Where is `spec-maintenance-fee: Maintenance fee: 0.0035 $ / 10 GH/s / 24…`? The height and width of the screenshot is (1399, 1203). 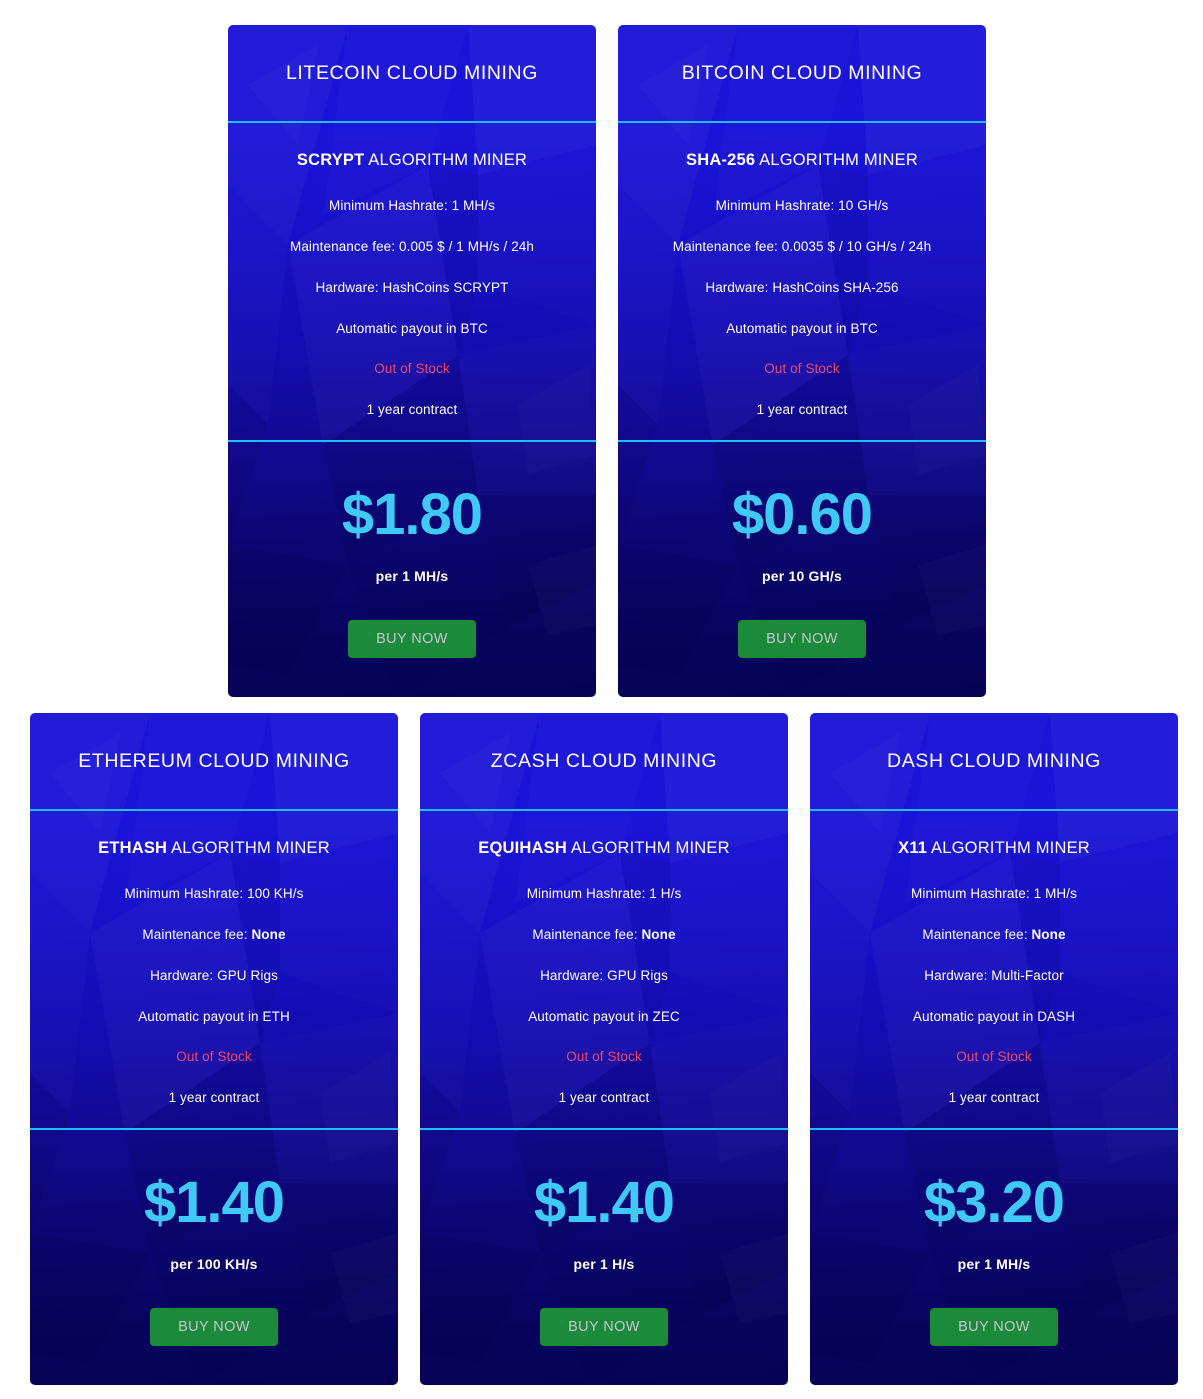 spec-maintenance-fee: Maintenance fee: 0.0035 $ / 10 GH/s / 24… is located at coordinates (802, 246).